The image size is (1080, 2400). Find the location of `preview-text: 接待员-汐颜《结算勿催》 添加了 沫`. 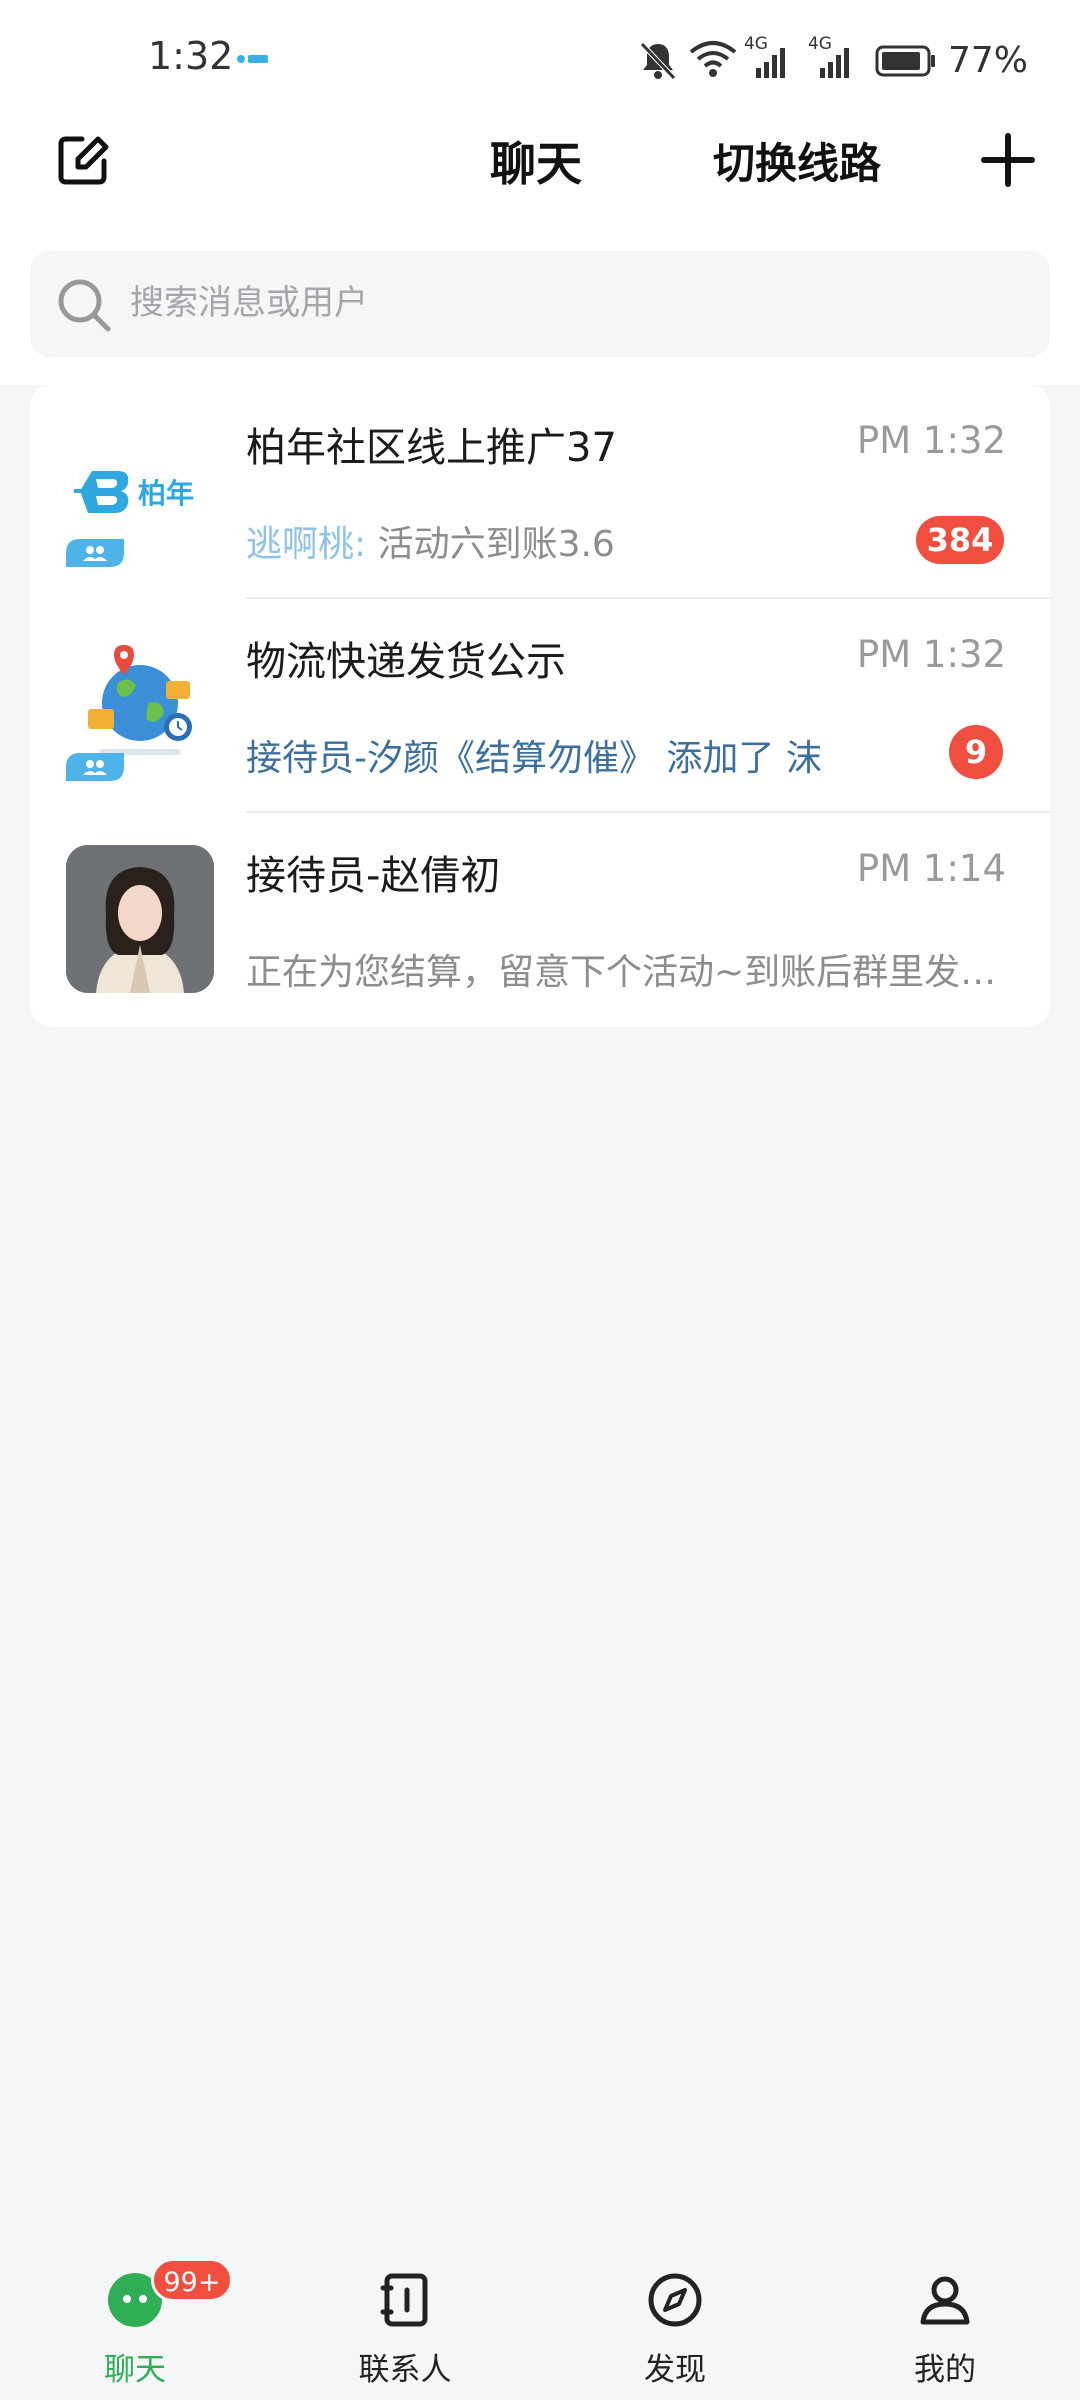

preview-text: 接待员-汐颜《结算勿催》 添加了 沫 is located at coordinates (534, 758).